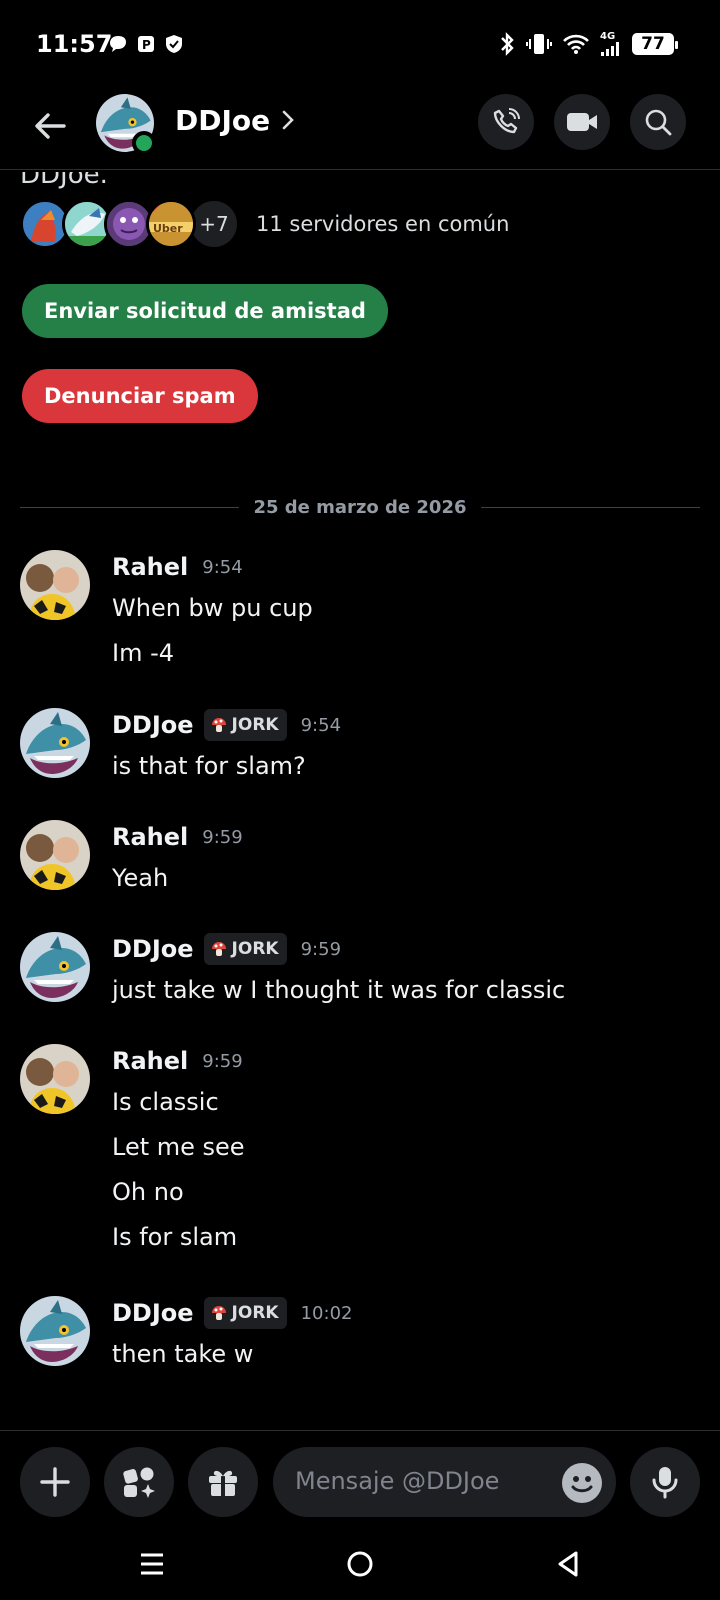  I want to click on message-input: Mensaje @DDJoe, so click(444, 1482).